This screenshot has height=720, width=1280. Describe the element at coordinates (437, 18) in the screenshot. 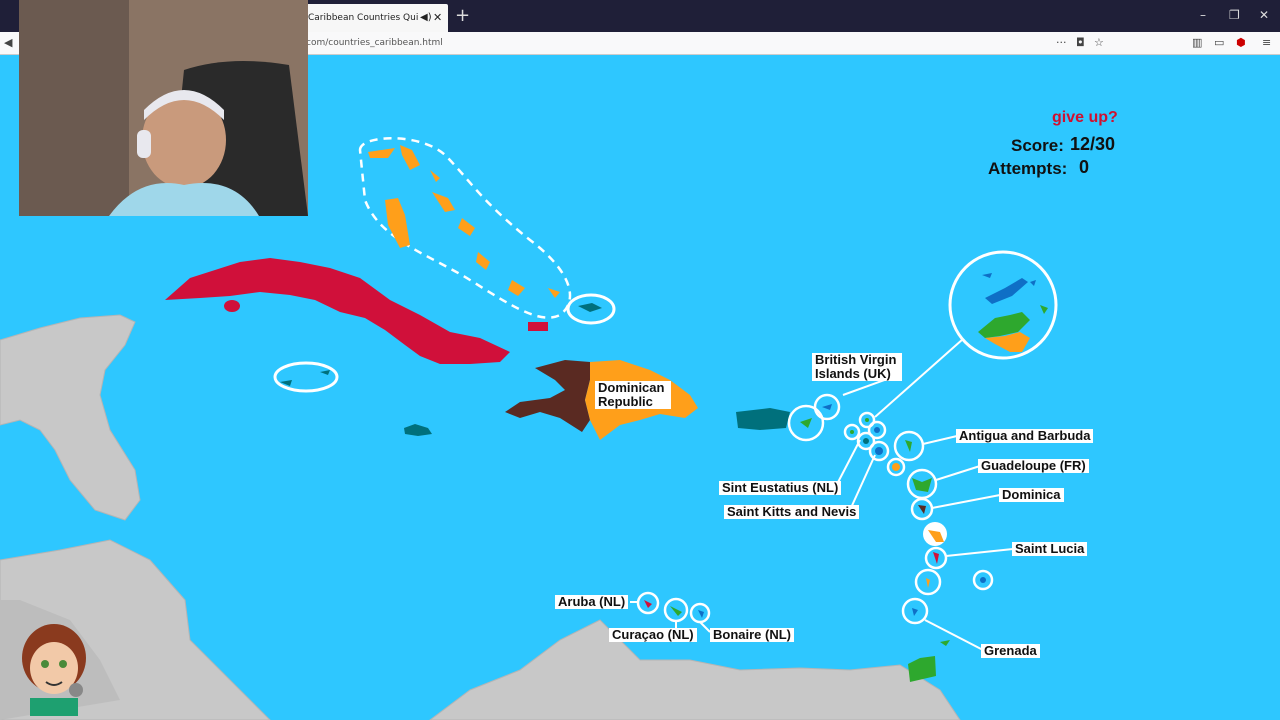

I see `tab-close-icon: ✕` at that location.